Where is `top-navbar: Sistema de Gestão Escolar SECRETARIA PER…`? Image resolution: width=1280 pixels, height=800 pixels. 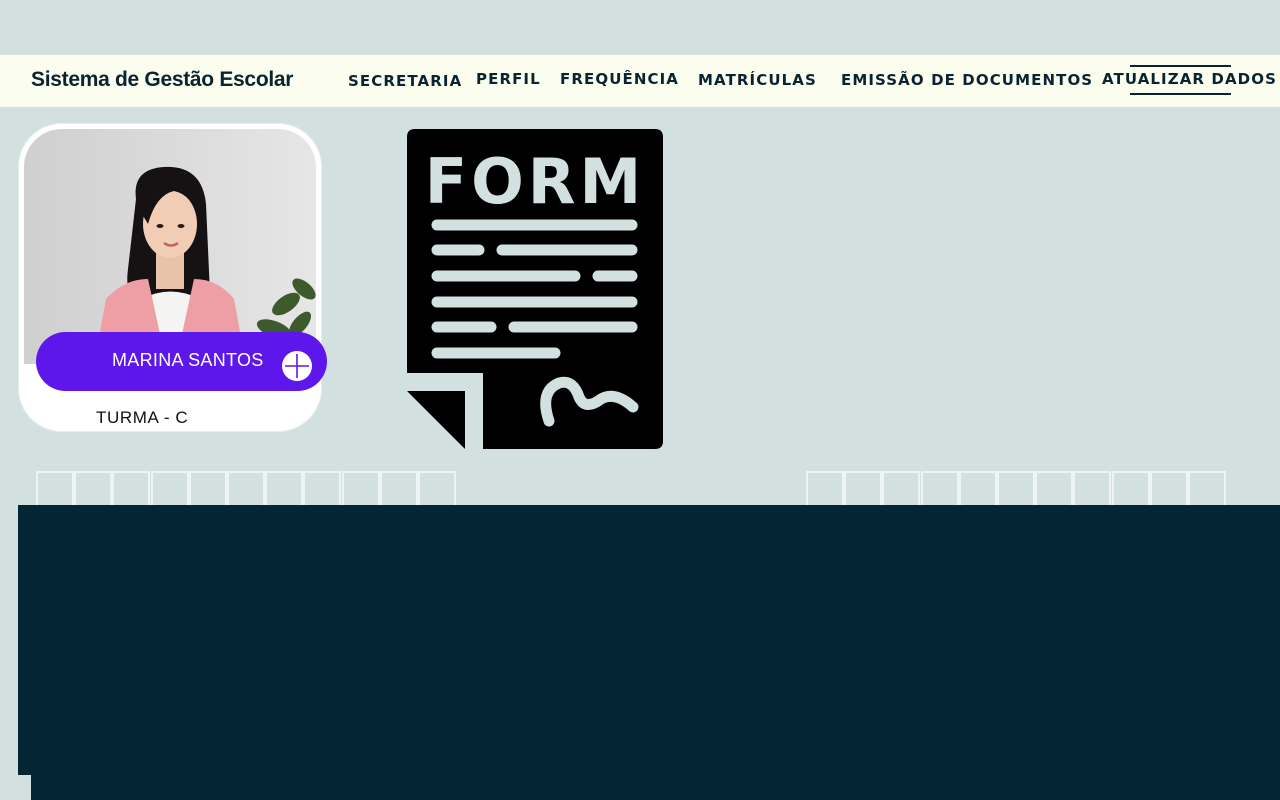
top-navbar: Sistema de Gestão Escolar SECRETARIA PER… is located at coordinates (640, 81).